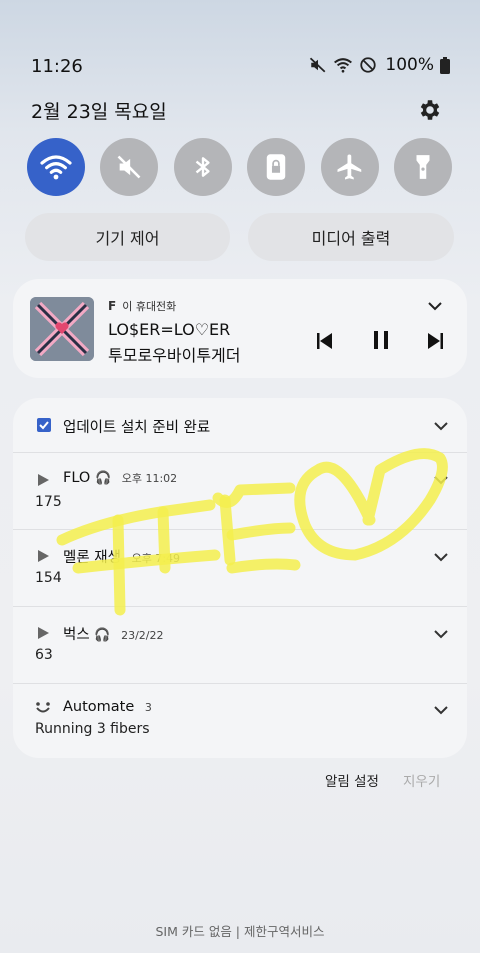 The image size is (480, 953). Describe the element at coordinates (325, 341) in the screenshot. I see `previous-track-icon` at that location.